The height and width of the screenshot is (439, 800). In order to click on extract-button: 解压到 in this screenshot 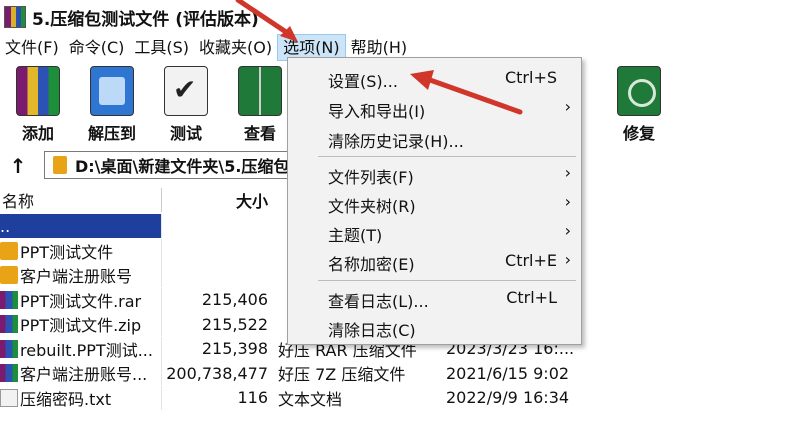, I will do `click(112, 104)`.